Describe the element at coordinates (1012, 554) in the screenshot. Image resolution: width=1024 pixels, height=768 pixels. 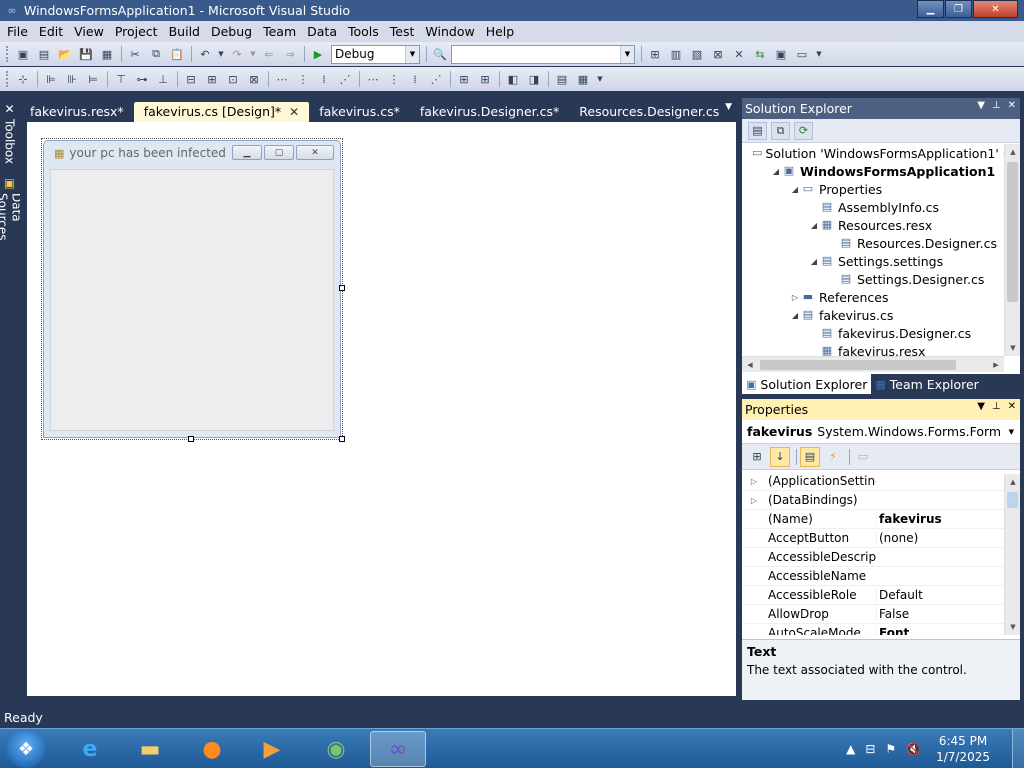
I see `property-grid-vertical-scrollbar: ▲ ▼` at that location.